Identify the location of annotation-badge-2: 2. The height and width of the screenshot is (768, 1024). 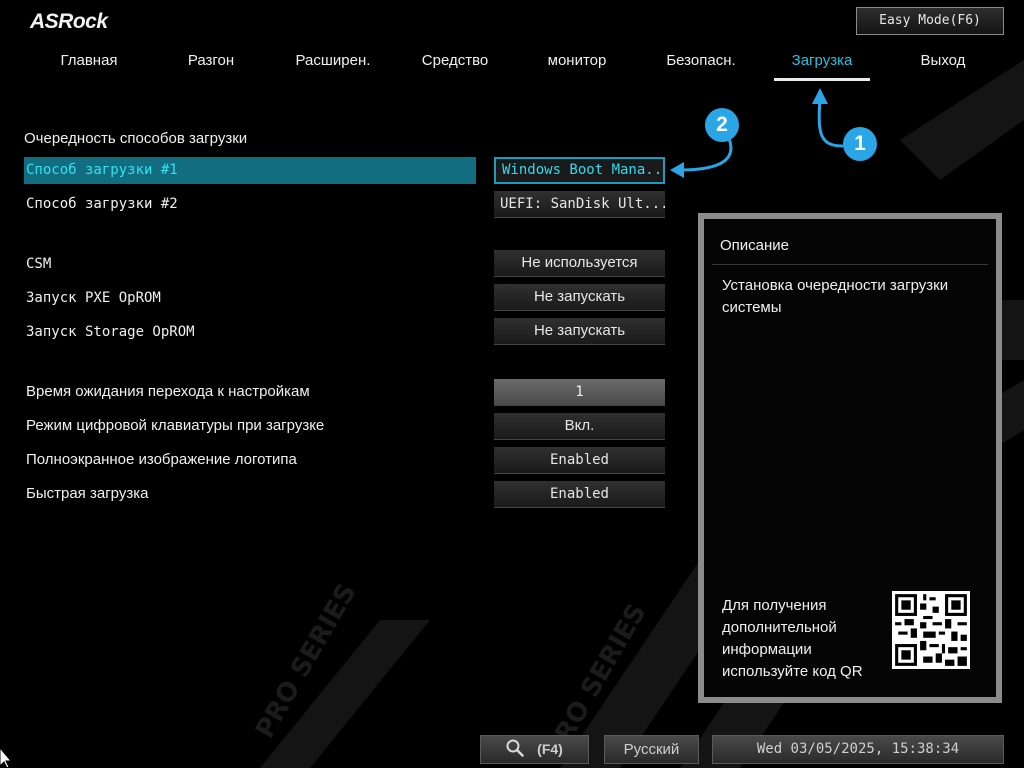
(722, 125).